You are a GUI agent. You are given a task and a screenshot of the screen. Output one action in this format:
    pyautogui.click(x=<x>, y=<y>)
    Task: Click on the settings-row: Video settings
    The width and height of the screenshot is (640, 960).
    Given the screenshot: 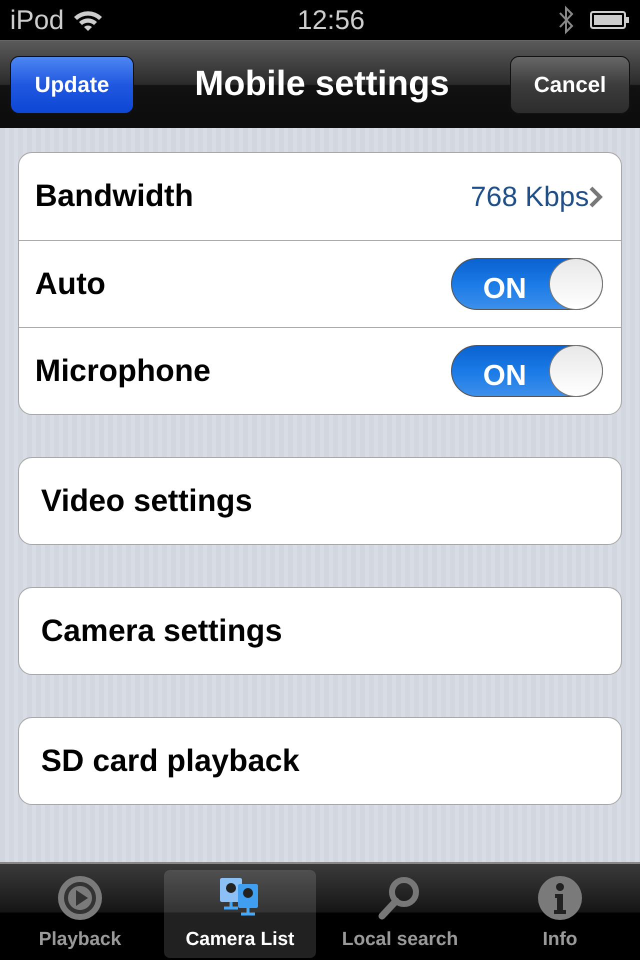 What is the action you would take?
    pyautogui.click(x=320, y=501)
    